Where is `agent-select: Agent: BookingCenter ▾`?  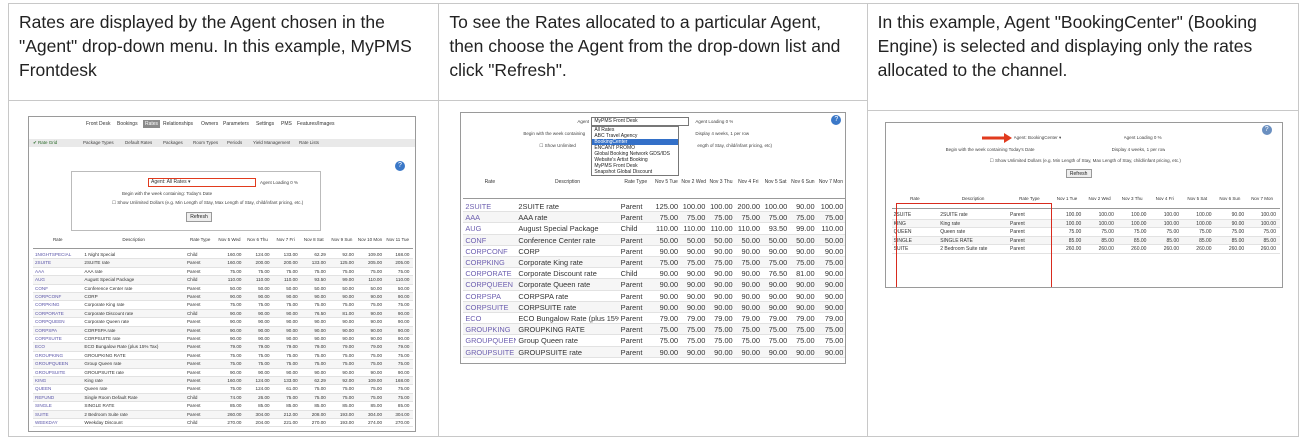
agent-select: Agent: BookingCenter ▾ is located at coordinates (1038, 138).